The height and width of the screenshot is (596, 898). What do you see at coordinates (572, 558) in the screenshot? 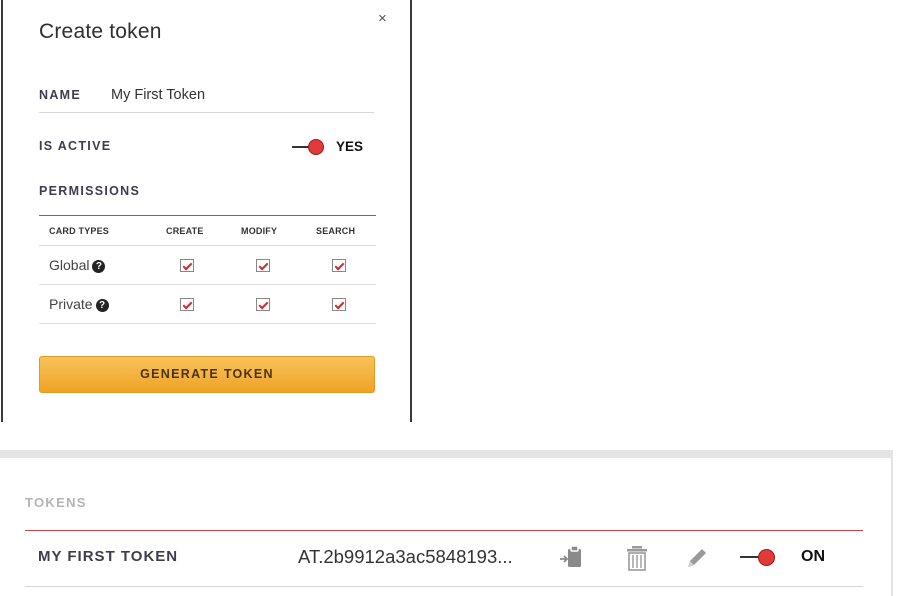
I see `clipboard-icon` at bounding box center [572, 558].